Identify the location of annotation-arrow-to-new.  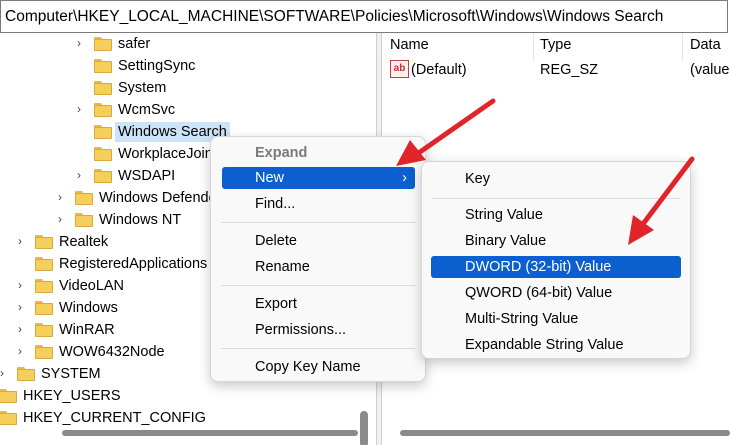
(446, 132).